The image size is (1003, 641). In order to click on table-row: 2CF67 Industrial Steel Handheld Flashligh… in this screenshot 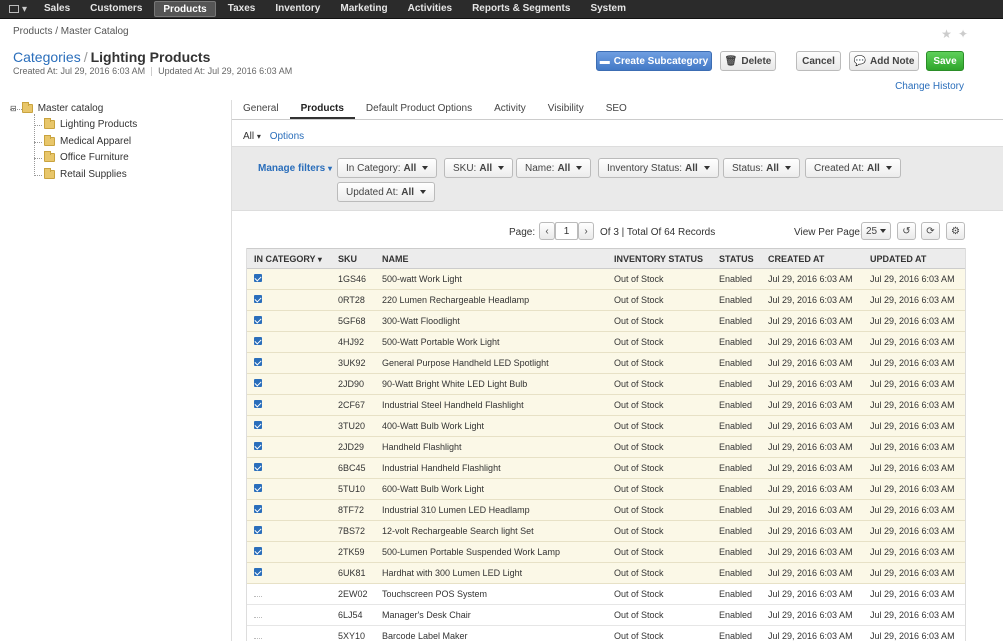, I will do `click(606, 405)`.